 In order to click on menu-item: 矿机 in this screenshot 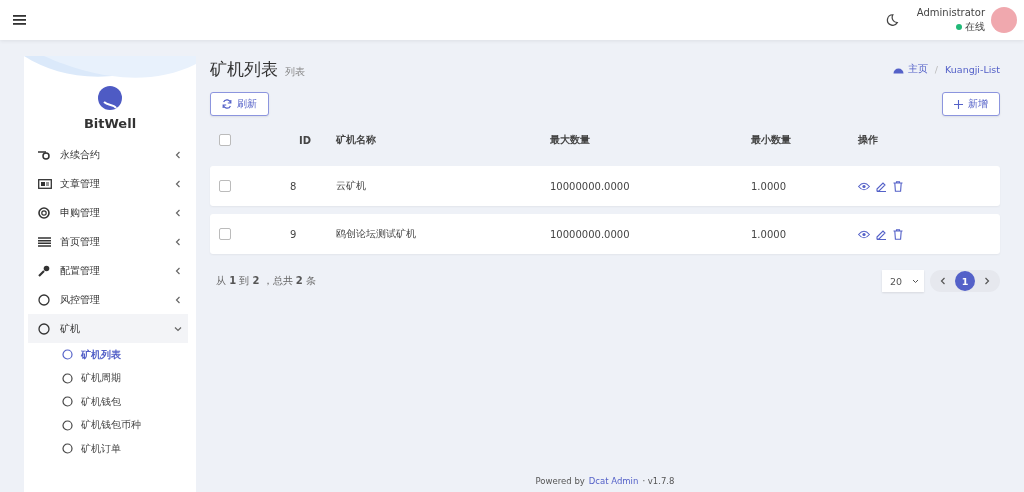, I will do `click(108, 328)`.